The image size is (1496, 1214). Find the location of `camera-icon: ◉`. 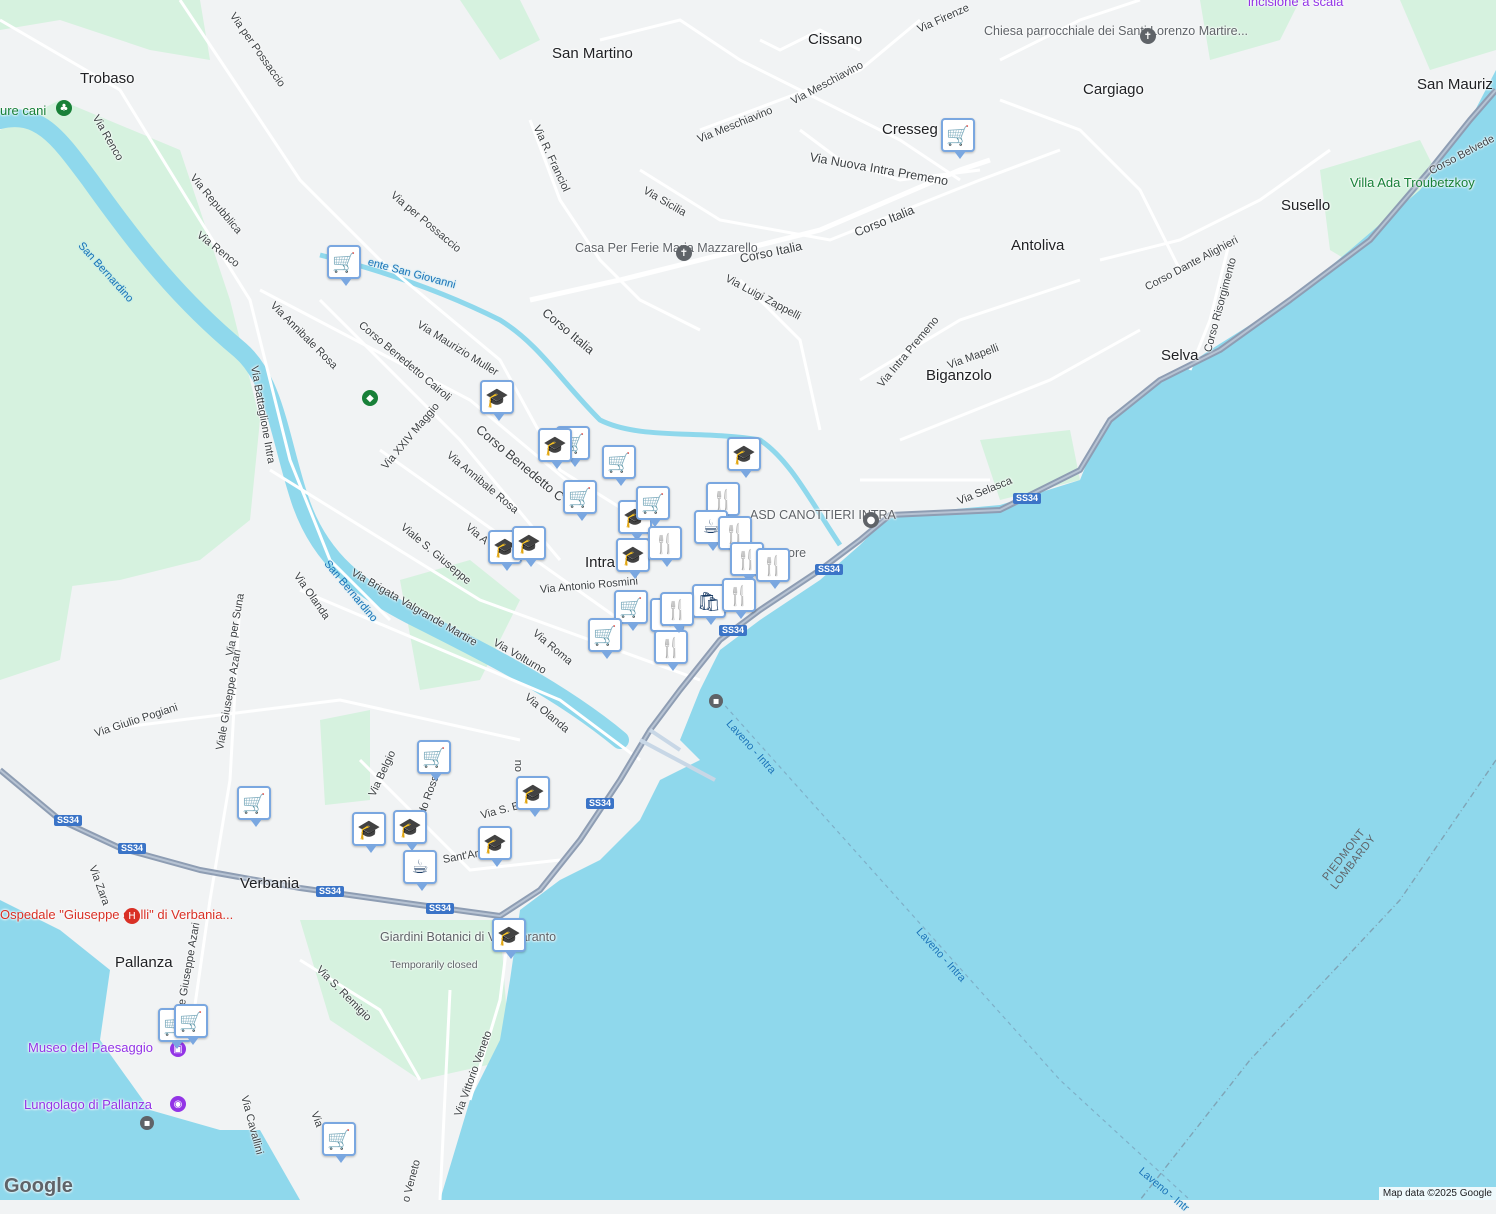

camera-icon: ◉ is located at coordinates (178, 1104).